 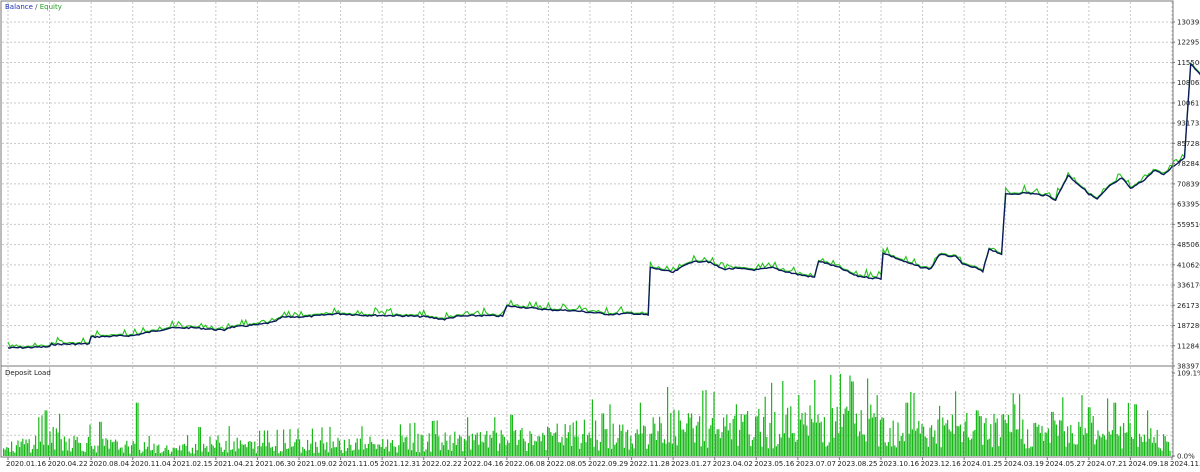 What do you see at coordinates (1188, 225) in the screenshot?
I see `y-tick-label: 559510` at bounding box center [1188, 225].